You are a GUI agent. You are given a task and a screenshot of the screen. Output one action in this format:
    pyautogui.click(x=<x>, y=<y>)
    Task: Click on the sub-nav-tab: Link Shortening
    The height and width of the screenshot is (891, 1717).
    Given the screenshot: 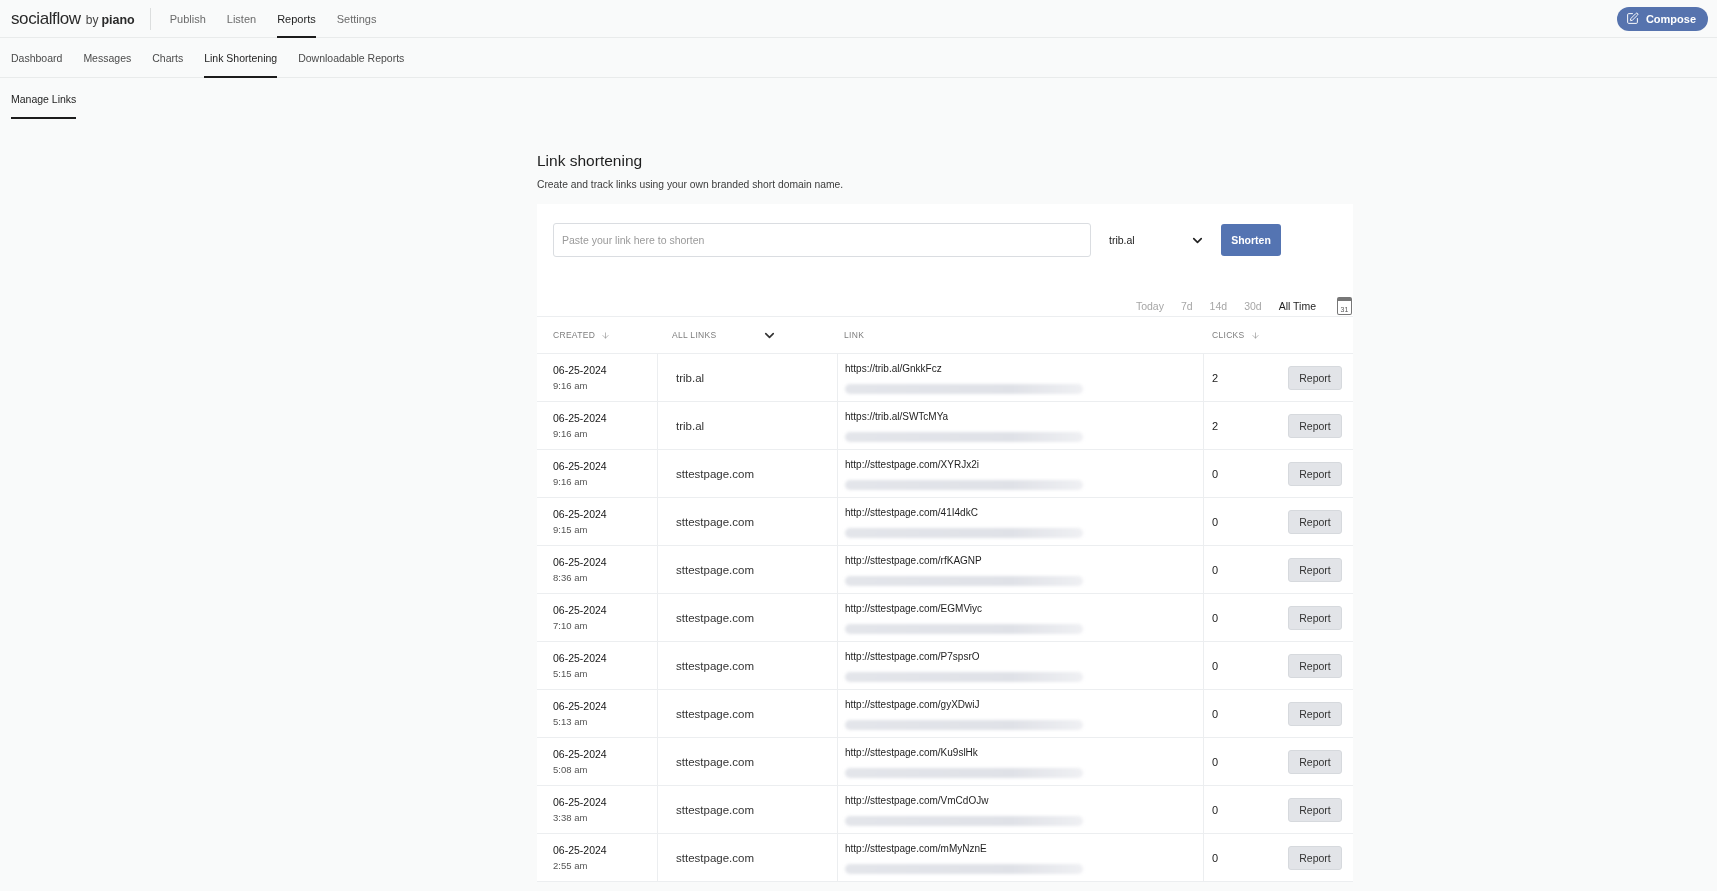 What is the action you would take?
    pyautogui.click(x=241, y=58)
    